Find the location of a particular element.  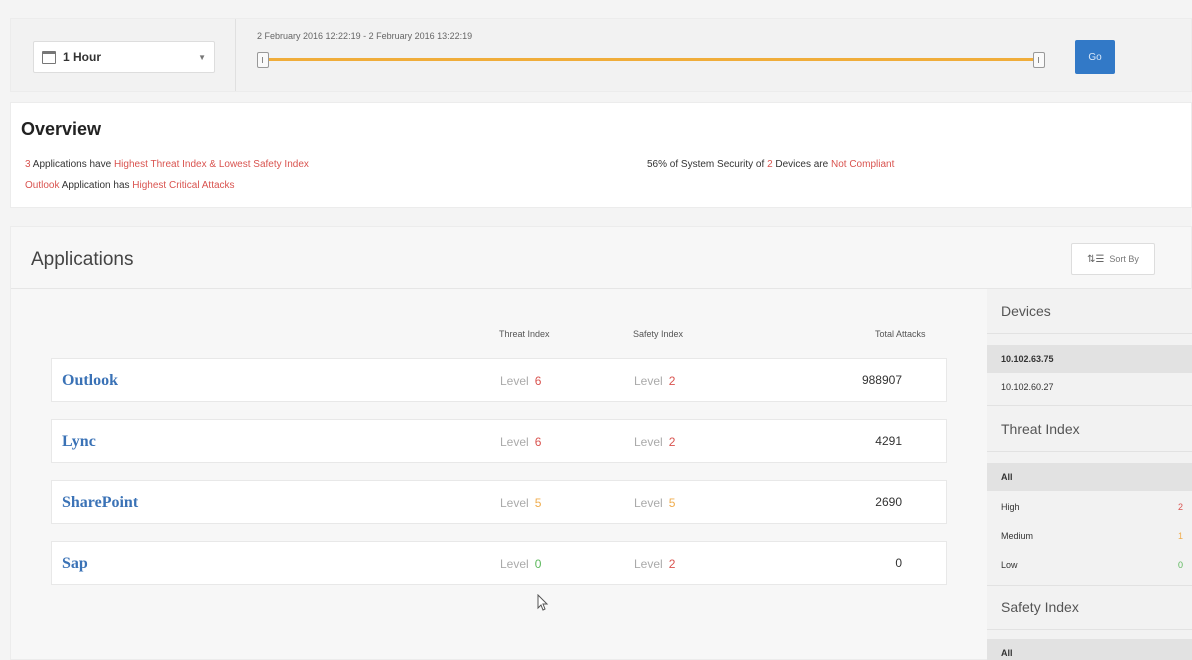

overview-text: Devices are is located at coordinates (801, 164).